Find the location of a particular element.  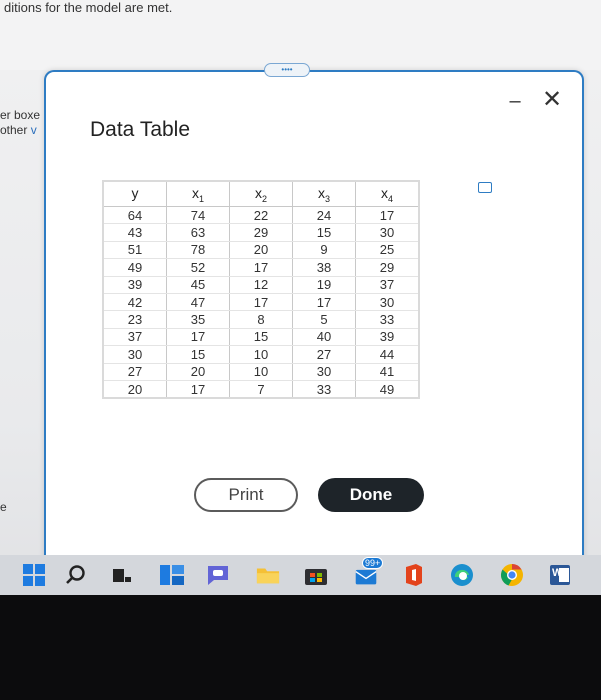

drag-handle: •••• is located at coordinates (287, 70).